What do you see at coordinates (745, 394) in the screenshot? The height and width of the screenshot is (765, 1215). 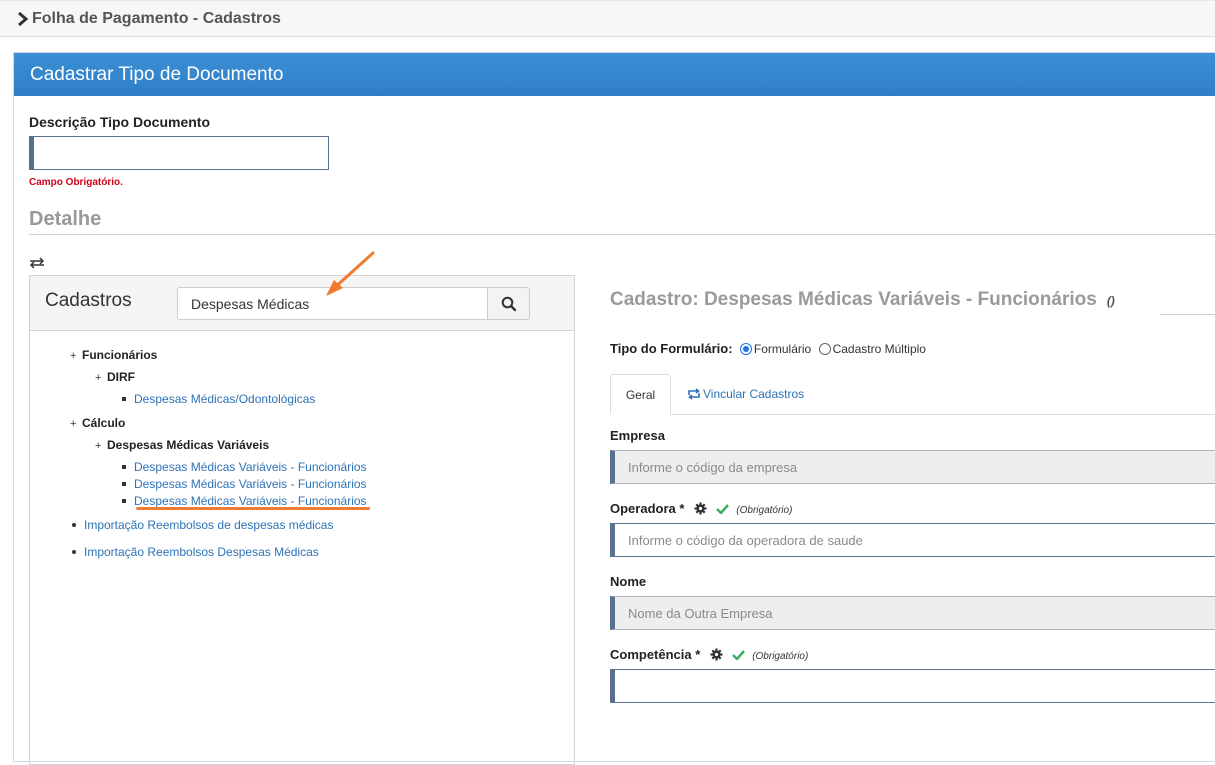 I see `tab-vincular-cadastros: Vincular Cadastros` at bounding box center [745, 394].